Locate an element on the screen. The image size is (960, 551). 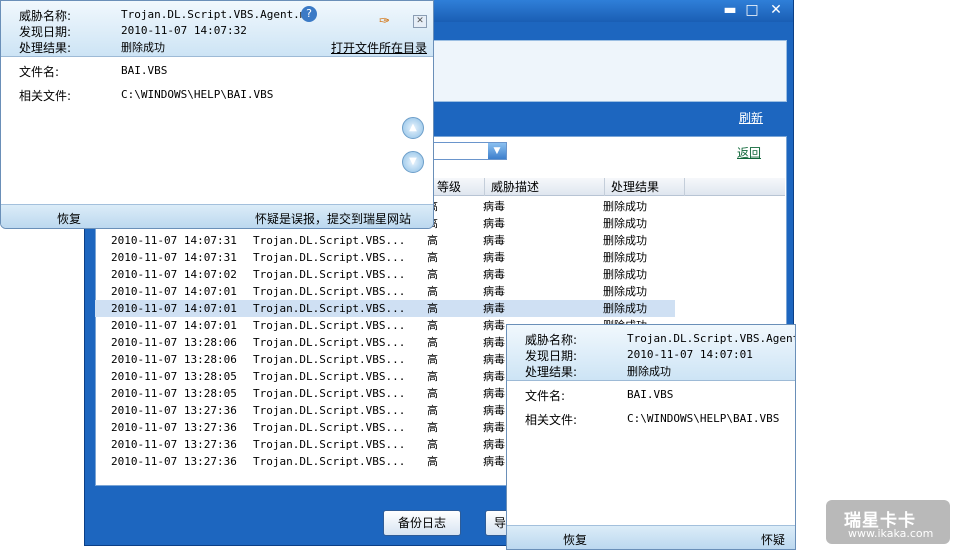
chevron-down-icon: ▼ is located at coordinates (497, 151).